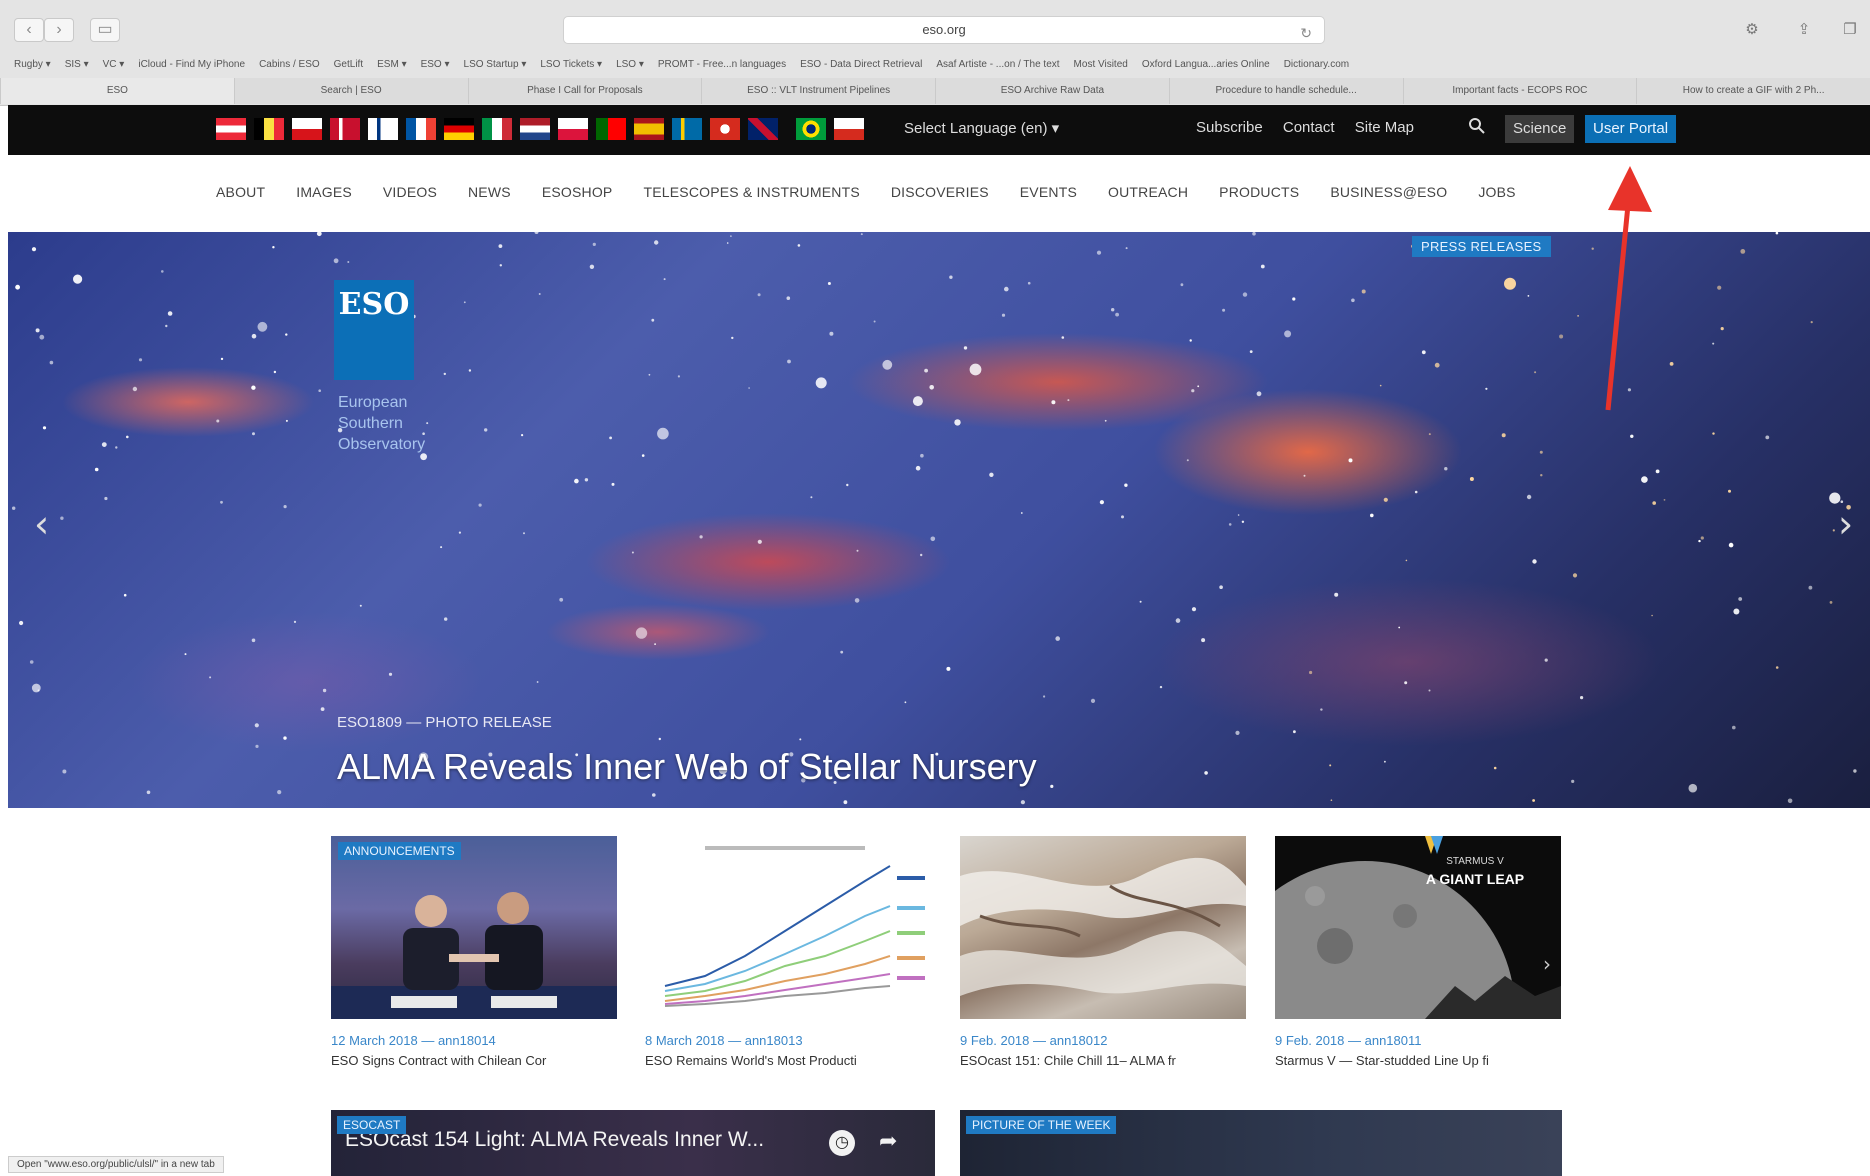  I want to click on sidebar-toggle-icon: ▭, so click(105, 30).